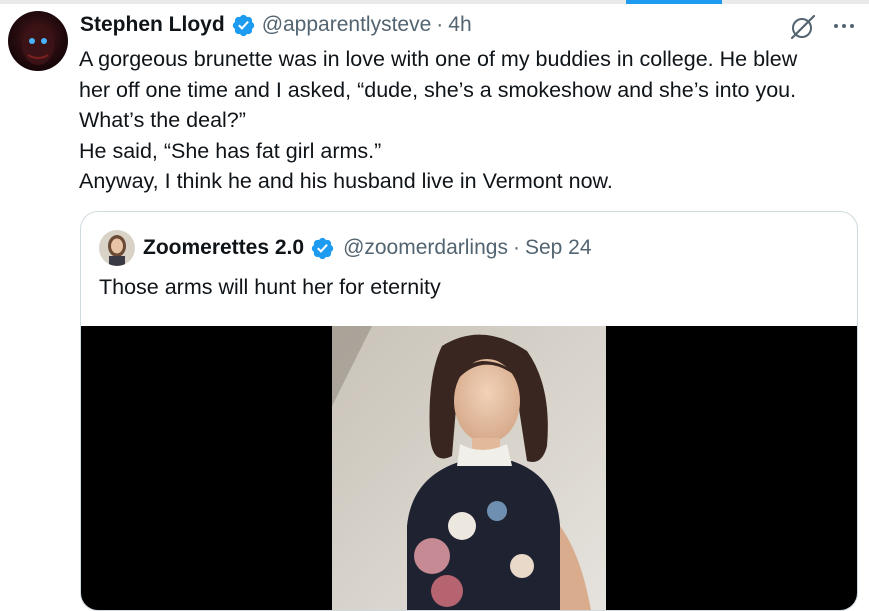  Describe the element at coordinates (117, 248) in the screenshot. I see `quoted-author-avatar` at that location.